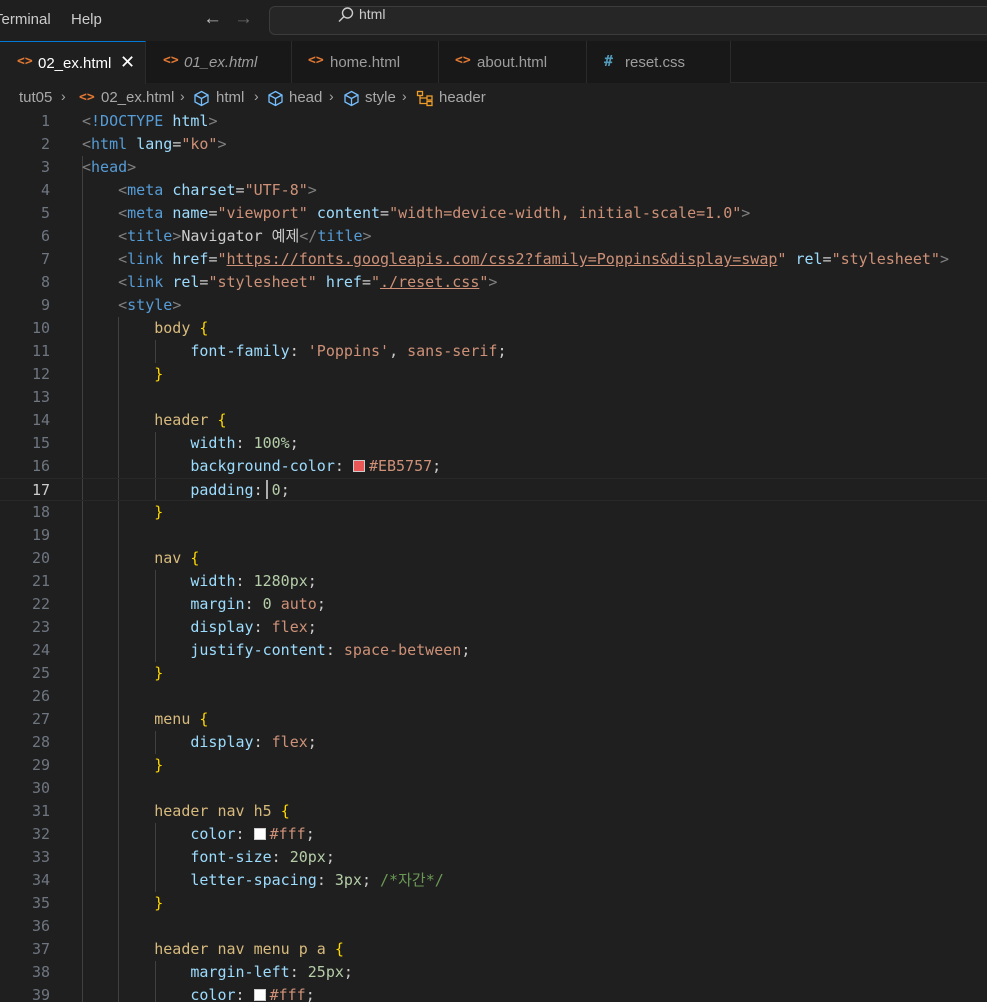 The height and width of the screenshot is (1002, 987). I want to click on tab-02-ex-html: <> 02_ex.html ✕, so click(73, 62).